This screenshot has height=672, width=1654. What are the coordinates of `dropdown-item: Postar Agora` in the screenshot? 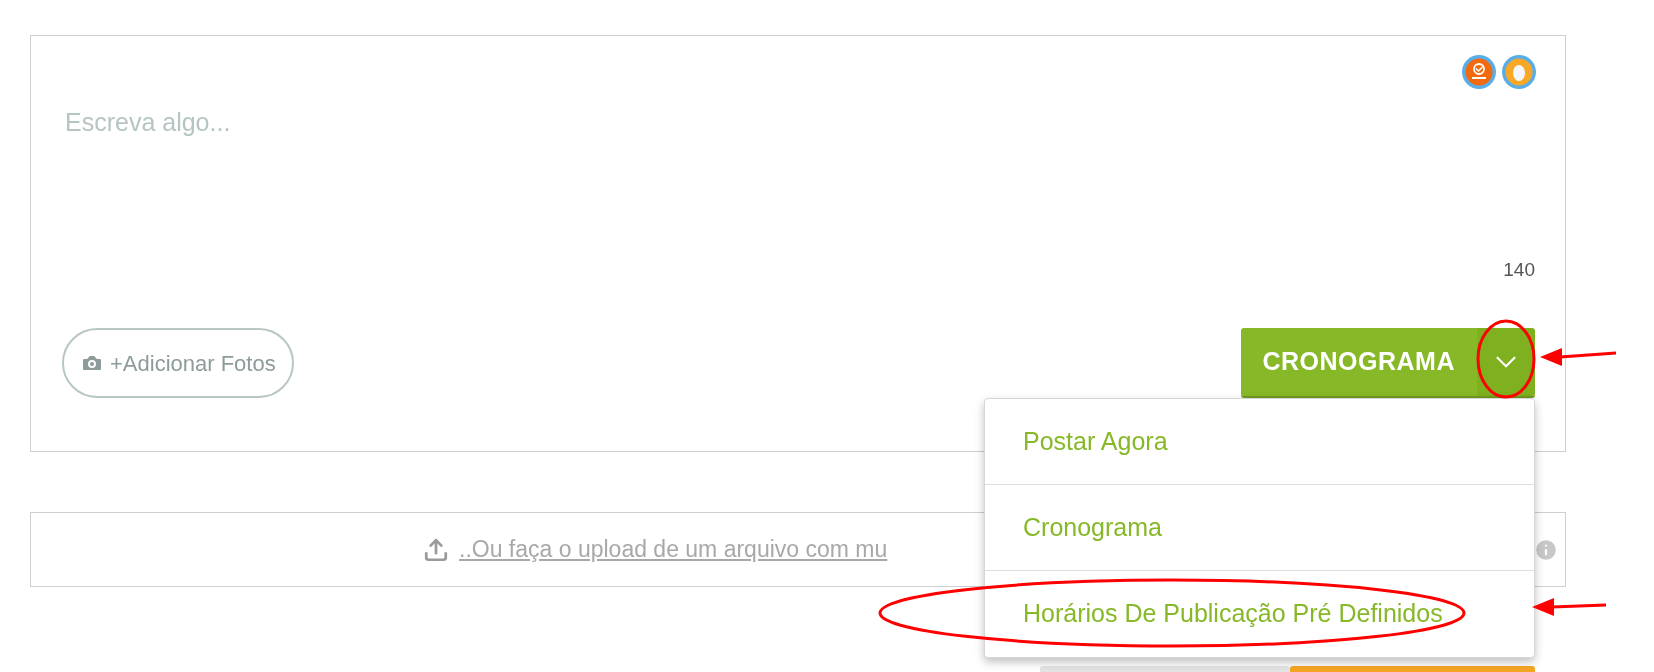 It's located at (1259, 442).